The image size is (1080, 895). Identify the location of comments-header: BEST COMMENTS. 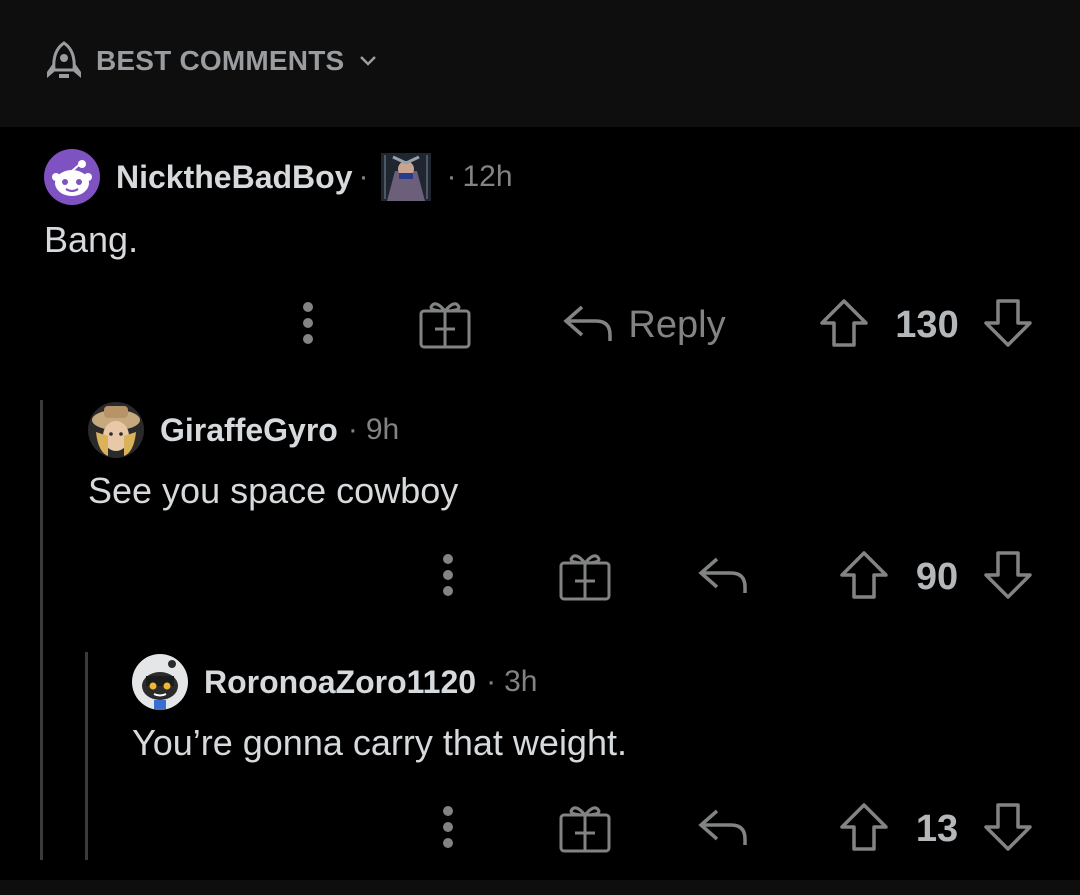
(540, 63).